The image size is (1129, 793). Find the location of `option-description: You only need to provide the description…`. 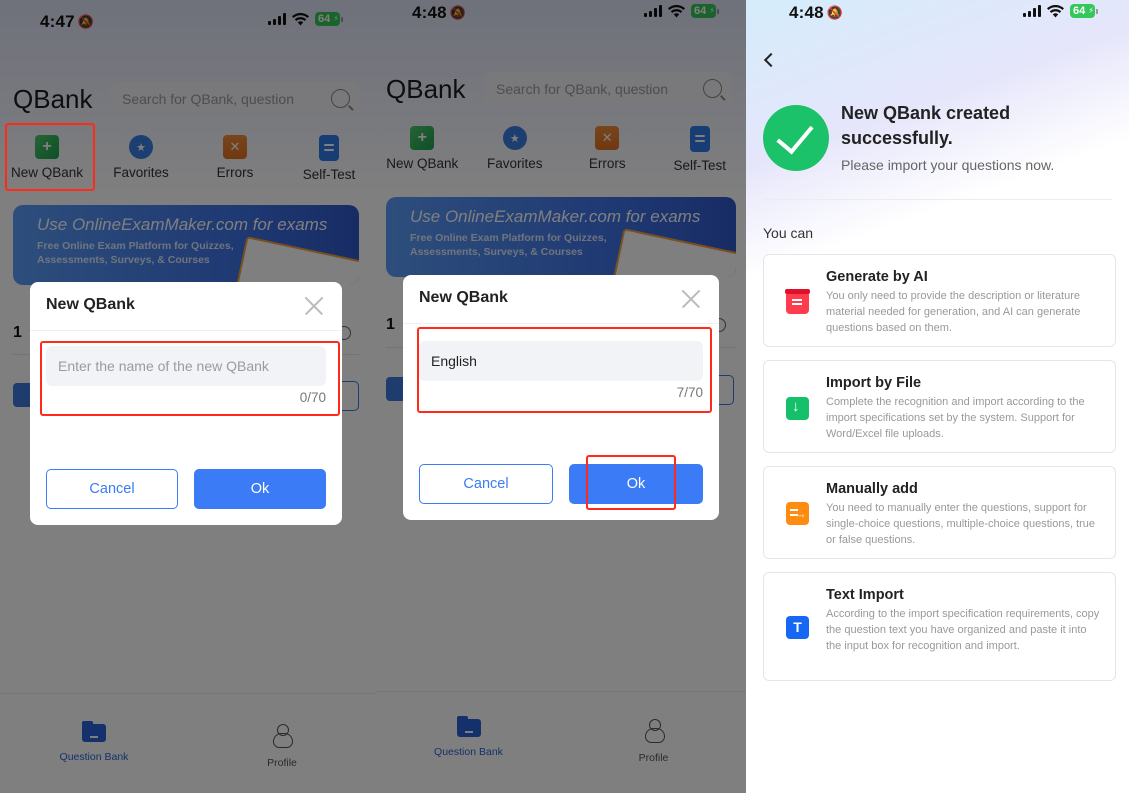

option-description: You only need to provide the description… is located at coordinates (953, 312).